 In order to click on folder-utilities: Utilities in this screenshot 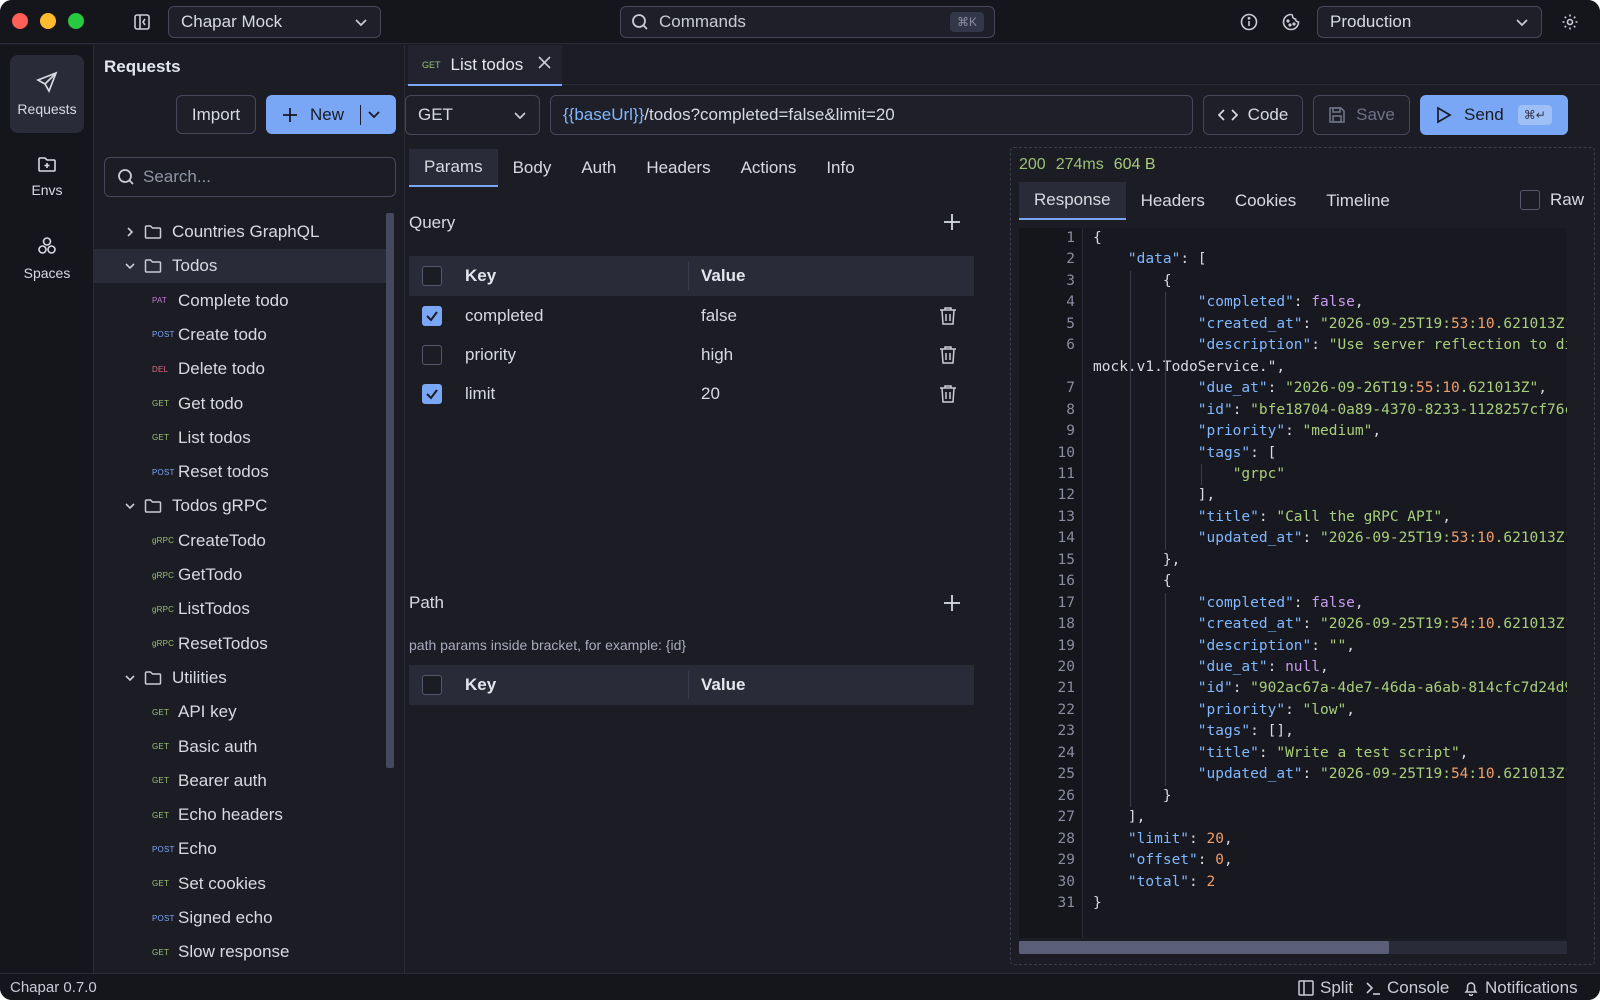, I will do `click(243, 678)`.